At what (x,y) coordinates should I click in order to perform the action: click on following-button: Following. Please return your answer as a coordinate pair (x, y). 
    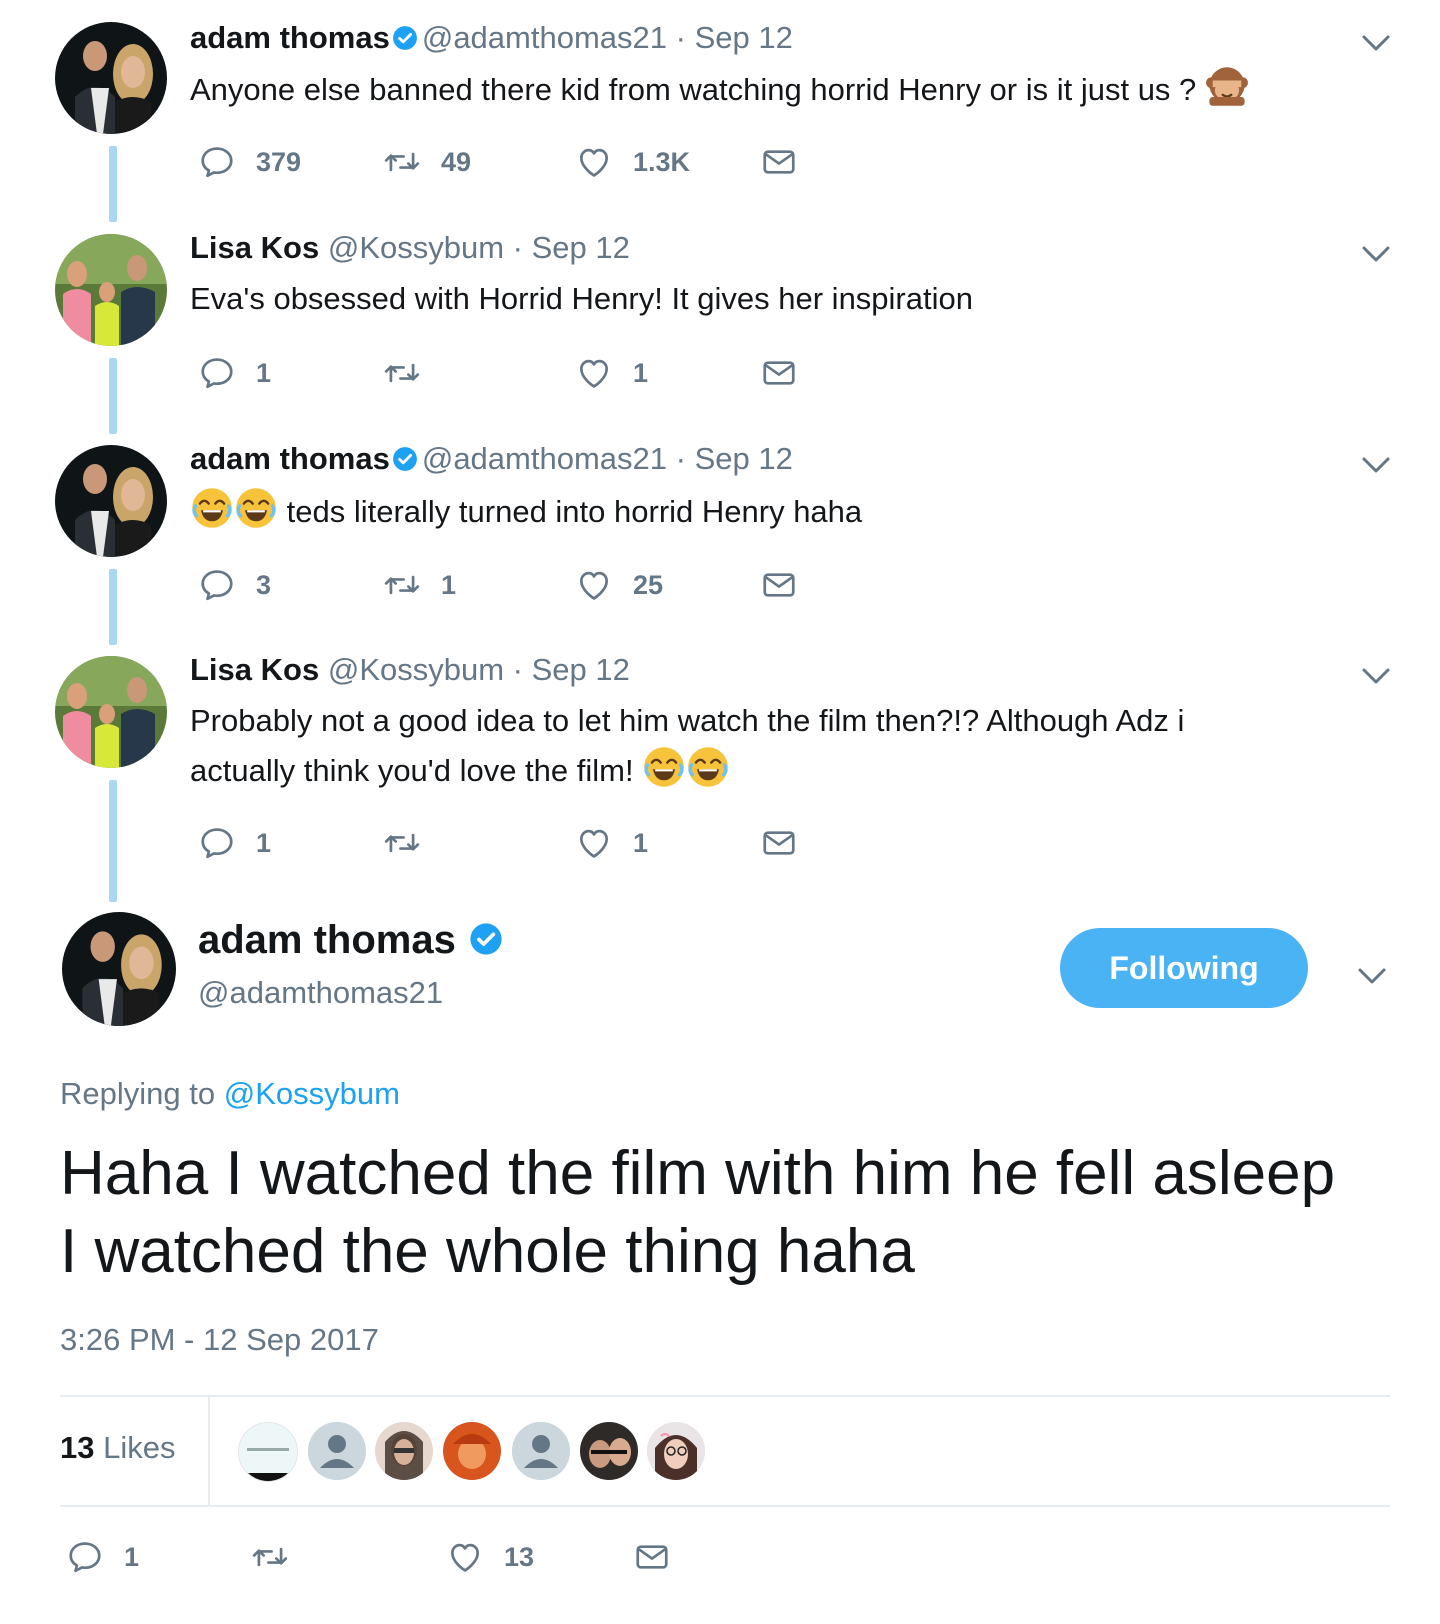
    Looking at the image, I should click on (1184, 968).